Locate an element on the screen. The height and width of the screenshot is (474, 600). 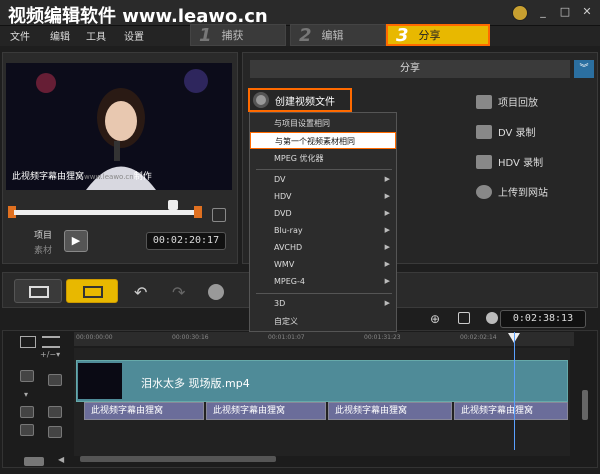
video-track-icon is located at coordinates (55, 380).